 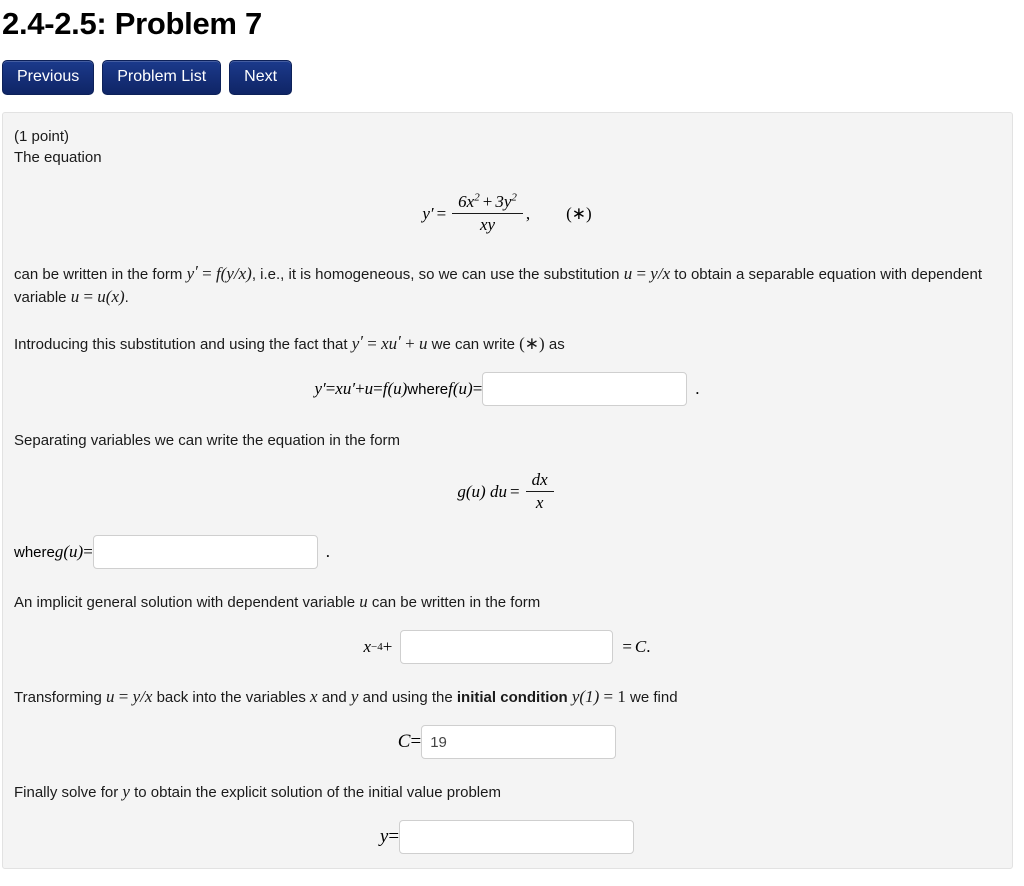 What do you see at coordinates (60, 697) in the screenshot?
I see `transform-text-1: Transforming` at bounding box center [60, 697].